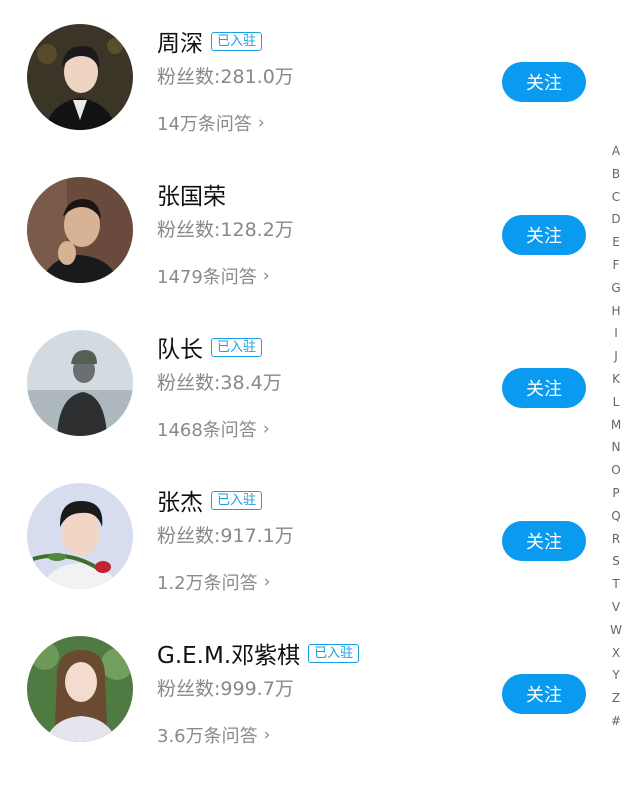 The image size is (640, 789). Describe the element at coordinates (616, 425) in the screenshot. I see `index-letter-m: M` at that location.